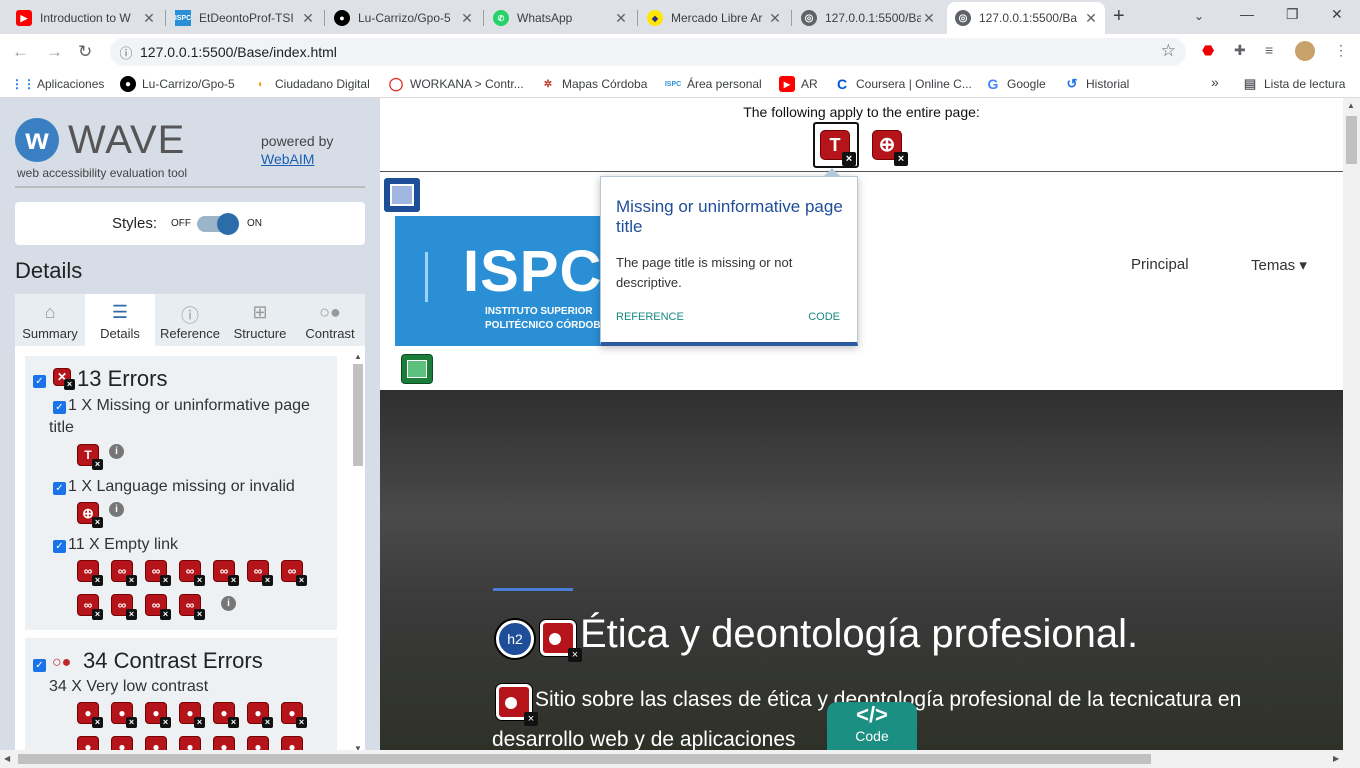 The width and height of the screenshot is (1360, 768). What do you see at coordinates (1269, 50) in the screenshot?
I see `media-icon: ≡` at bounding box center [1269, 50].